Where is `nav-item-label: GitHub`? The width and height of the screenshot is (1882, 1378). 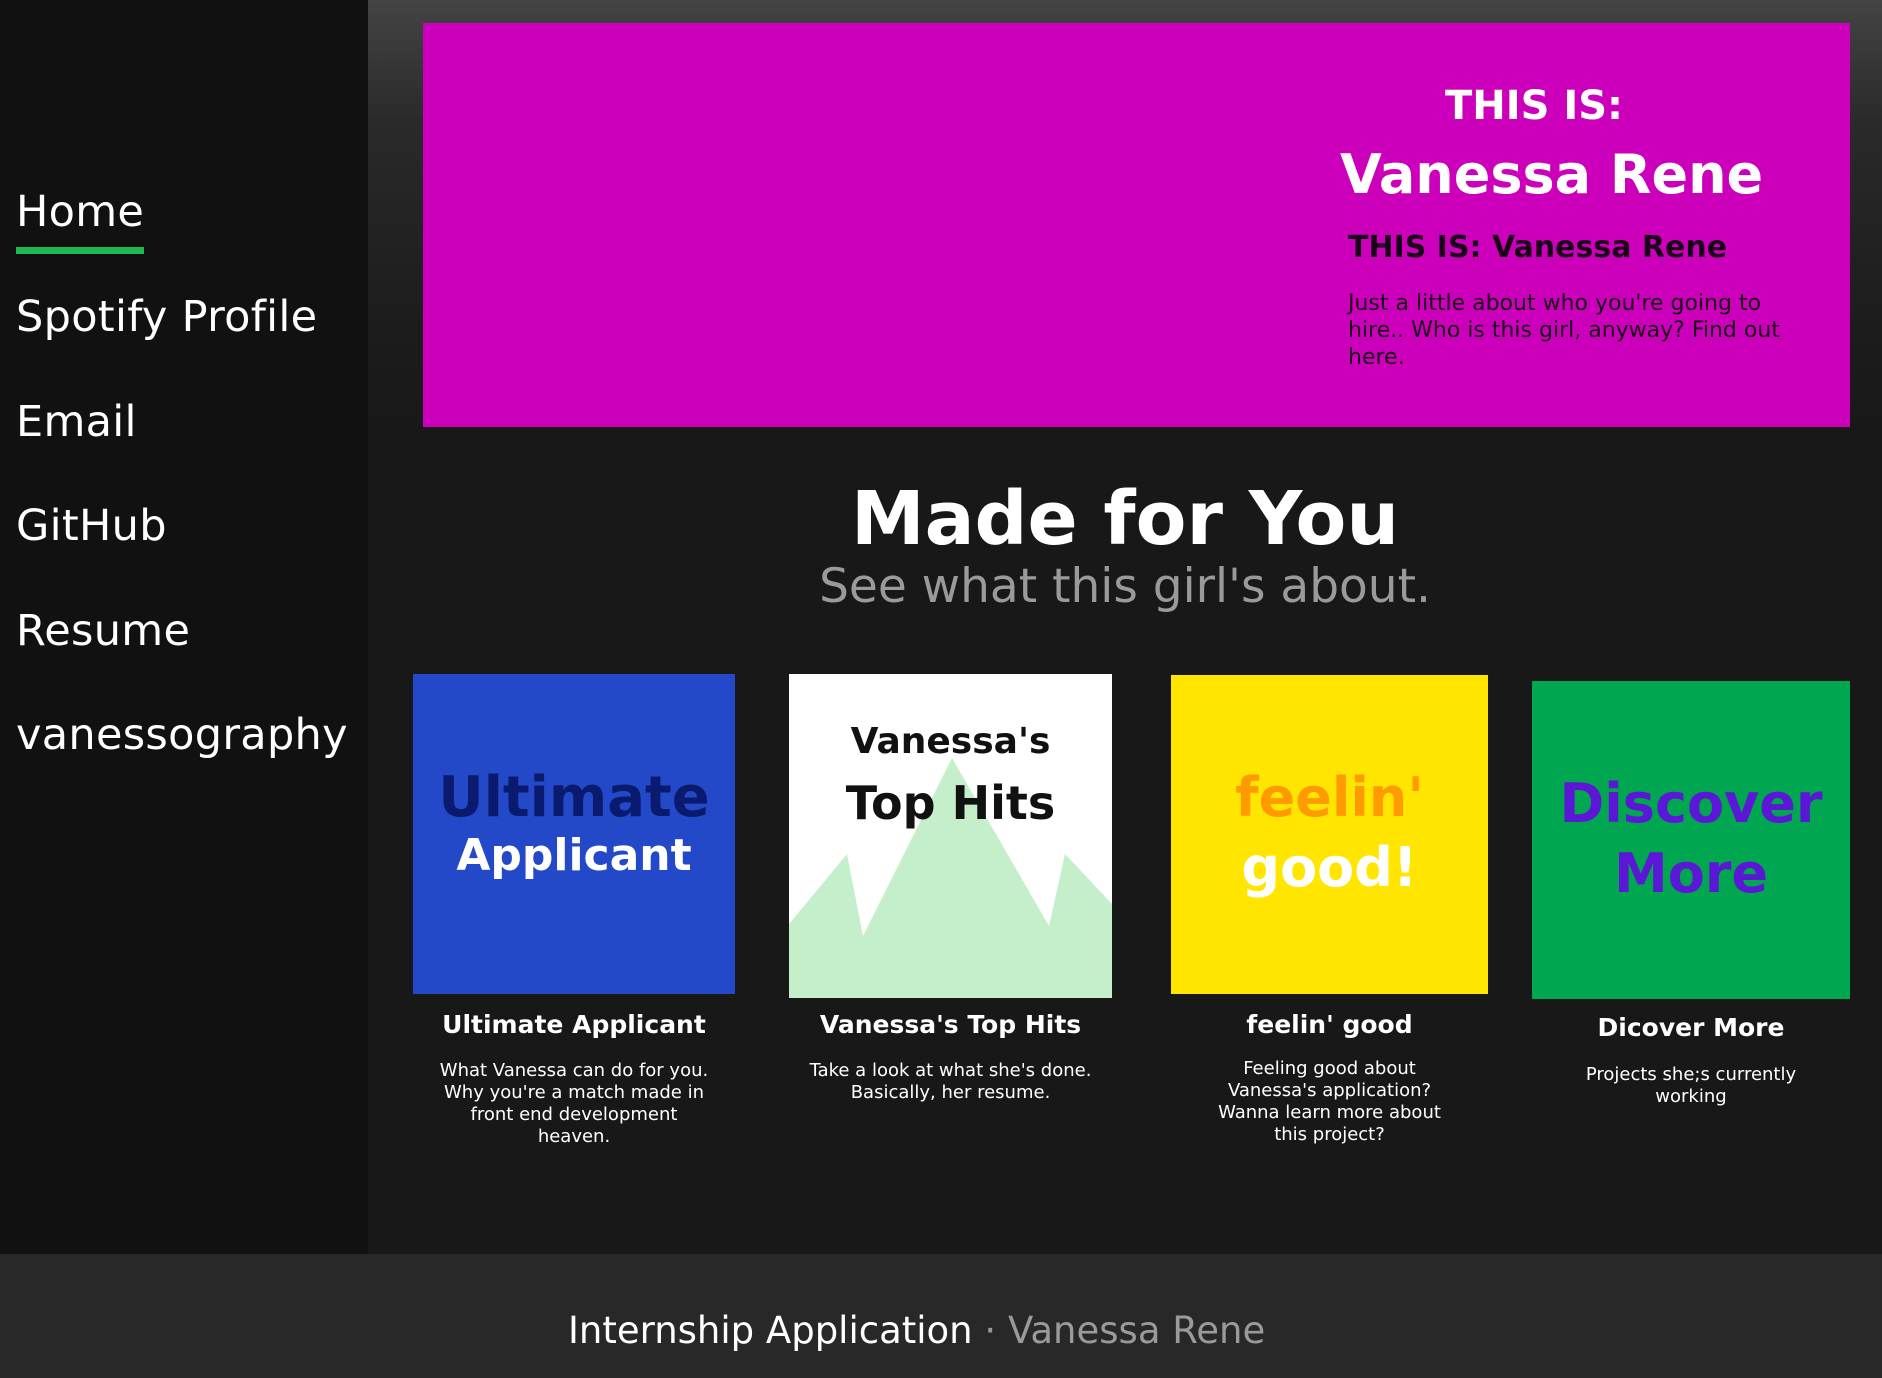 nav-item-label: GitHub is located at coordinates (91, 526).